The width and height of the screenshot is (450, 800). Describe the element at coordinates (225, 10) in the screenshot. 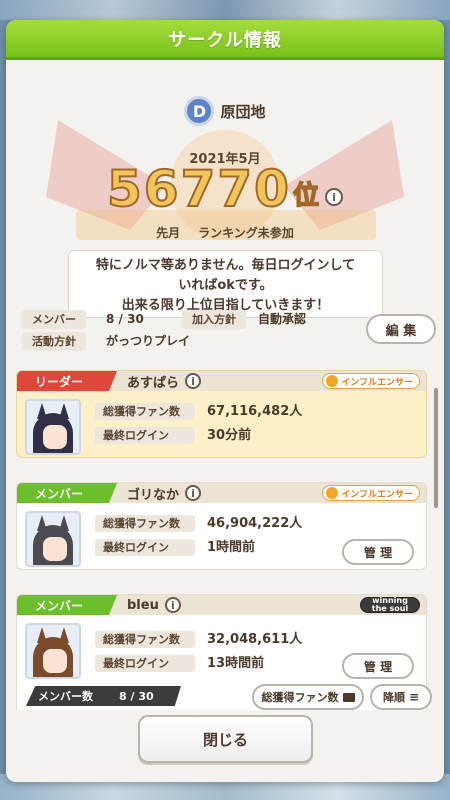

I see `background-top` at that location.